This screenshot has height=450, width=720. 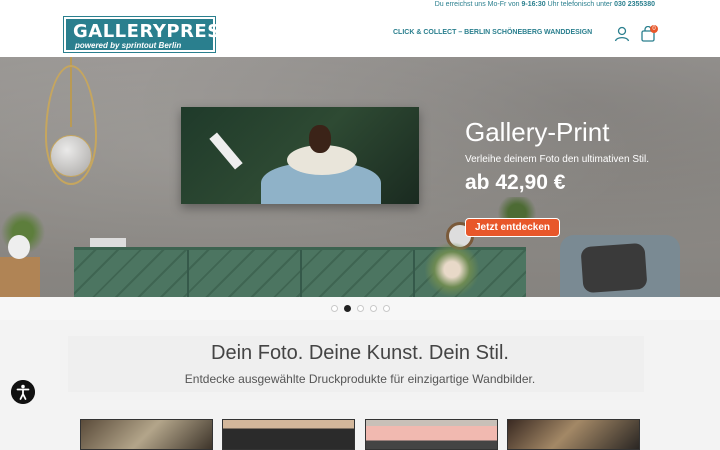 I want to click on pillow, so click(x=614, y=268).